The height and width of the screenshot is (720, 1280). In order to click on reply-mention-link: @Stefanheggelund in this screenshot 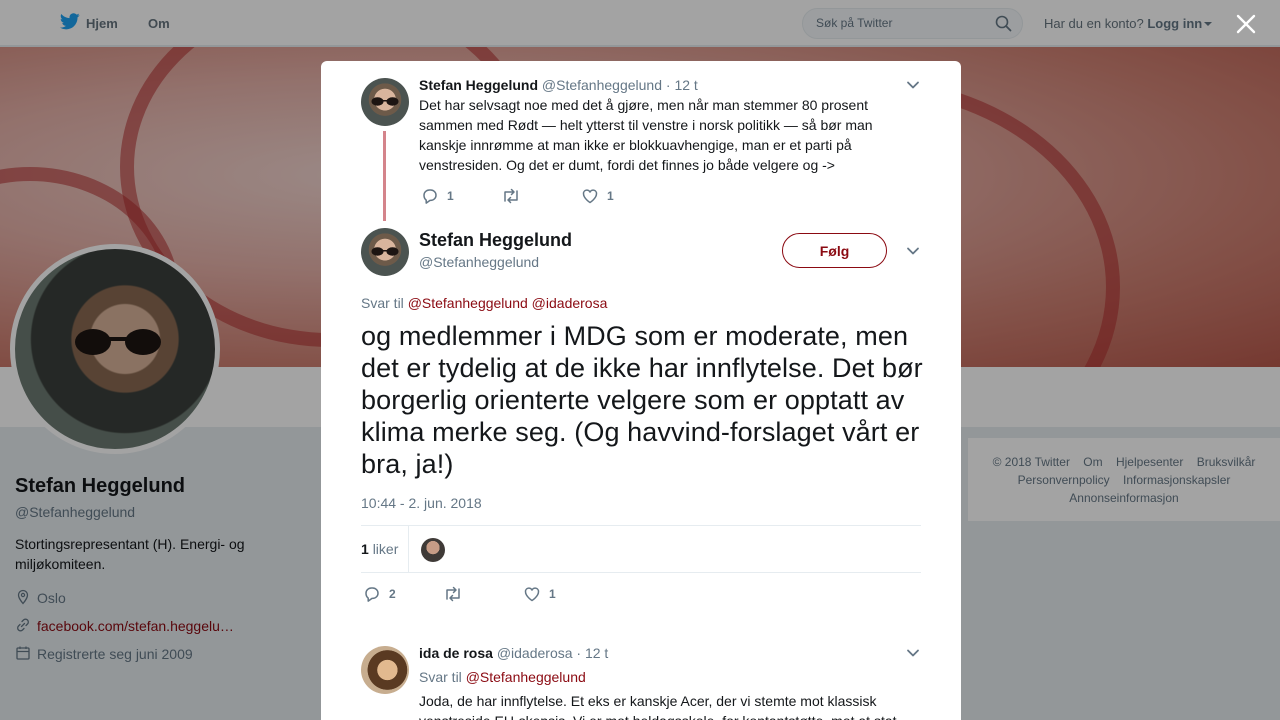, I will do `click(468, 303)`.